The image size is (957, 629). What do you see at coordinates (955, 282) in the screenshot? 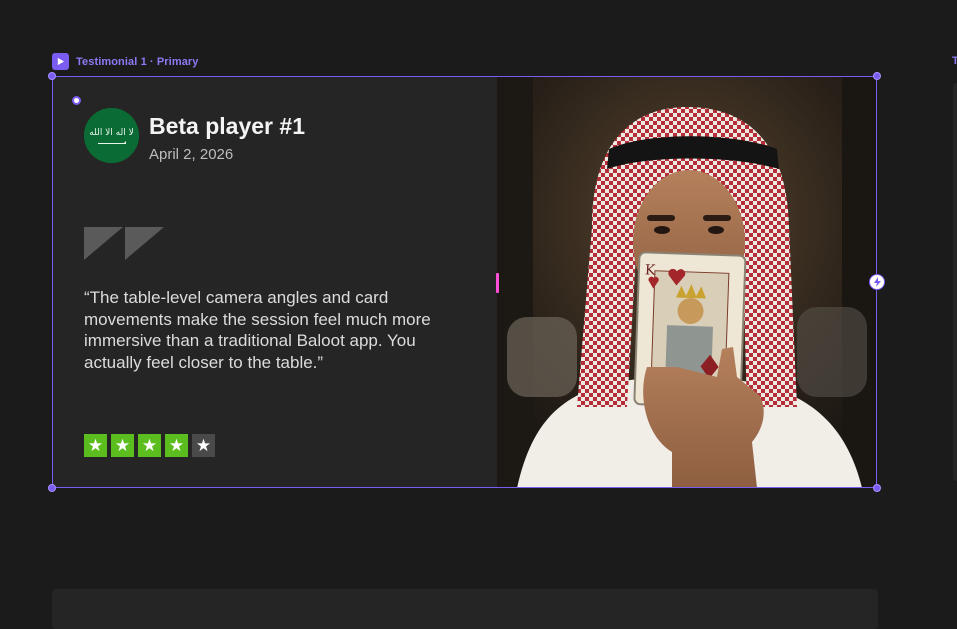
I see `next-testimonial-card` at bounding box center [955, 282].